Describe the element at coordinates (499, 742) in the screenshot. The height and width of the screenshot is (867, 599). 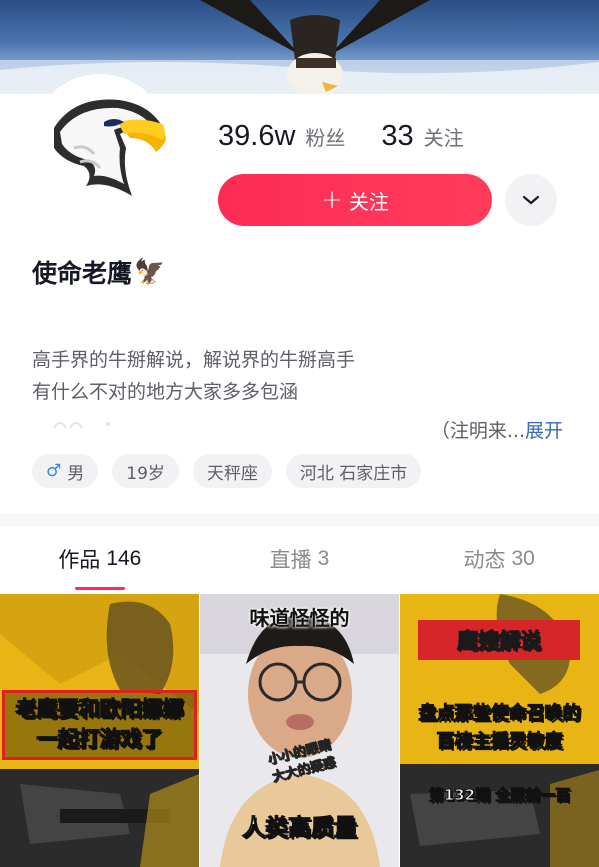
I see `caption-line: 百榜主播灵敏度` at that location.